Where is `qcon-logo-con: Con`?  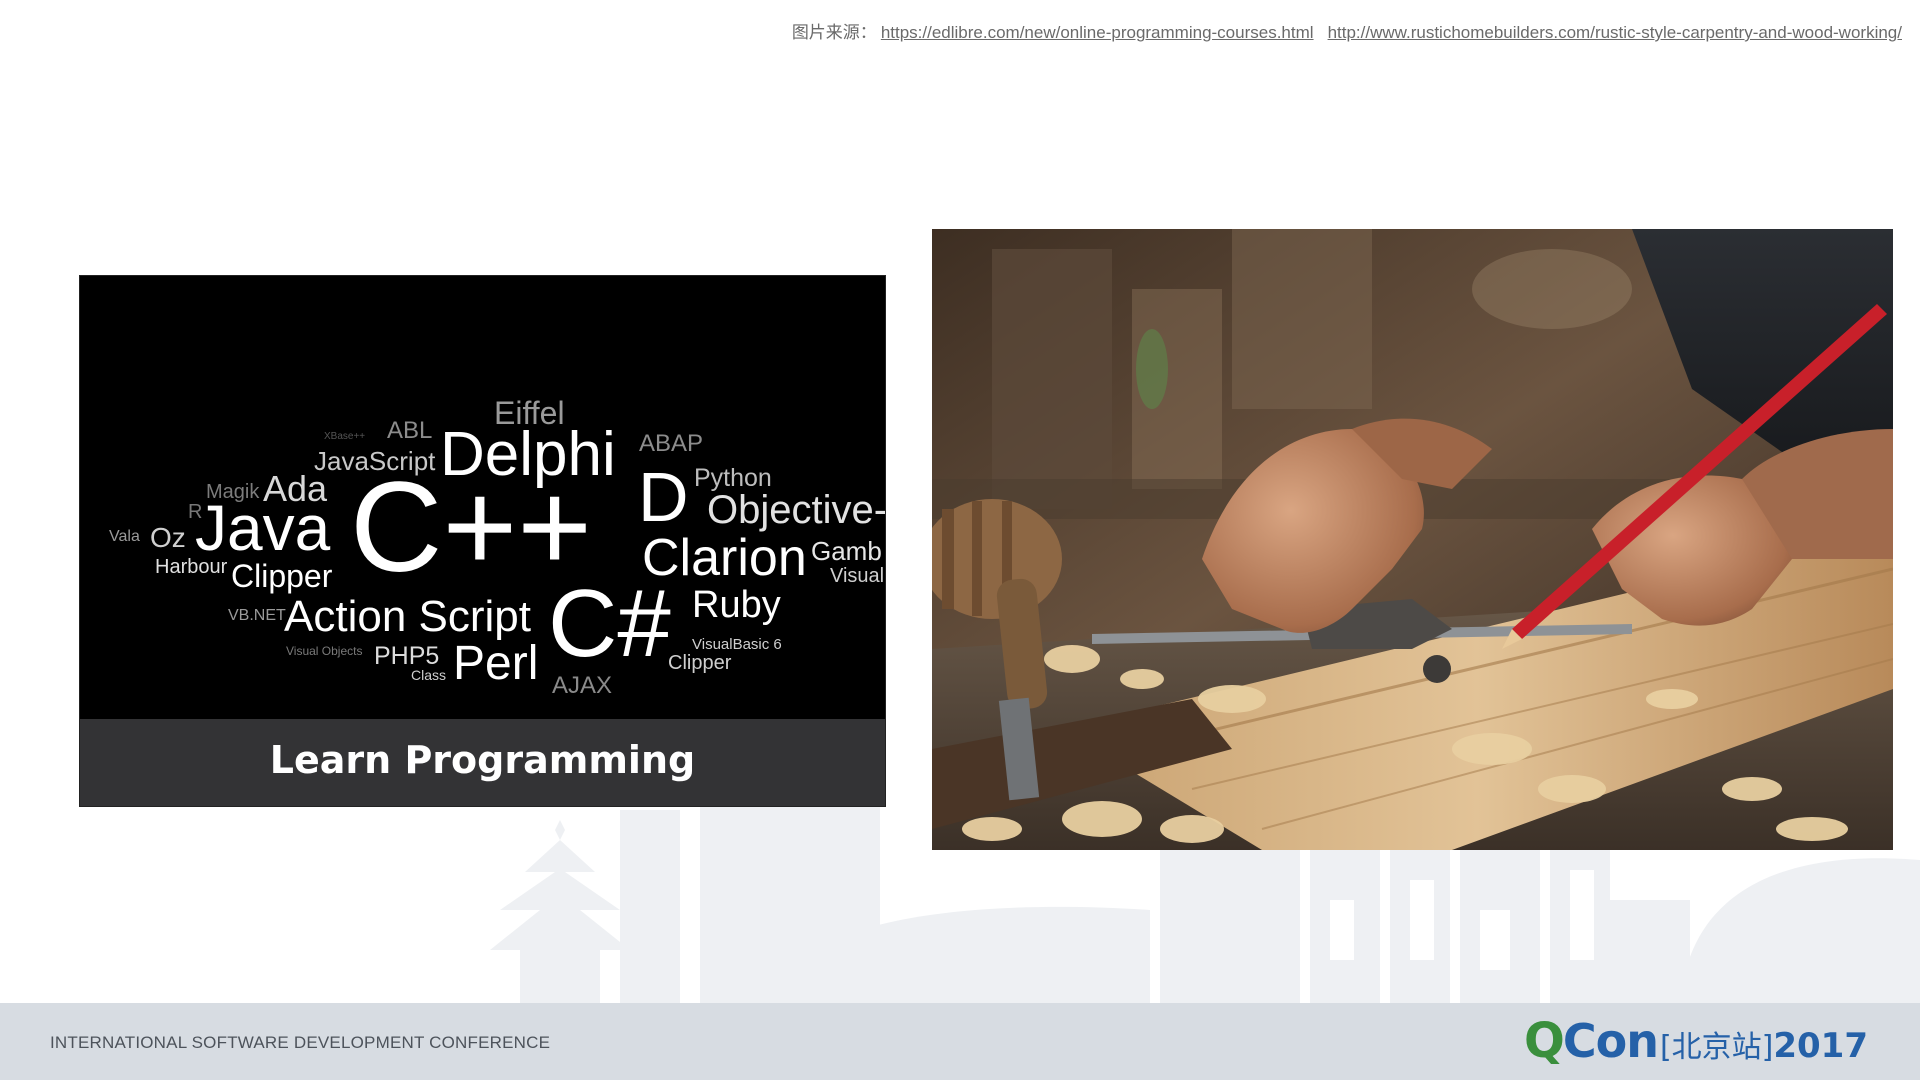 qcon-logo-con: Con is located at coordinates (1610, 1041).